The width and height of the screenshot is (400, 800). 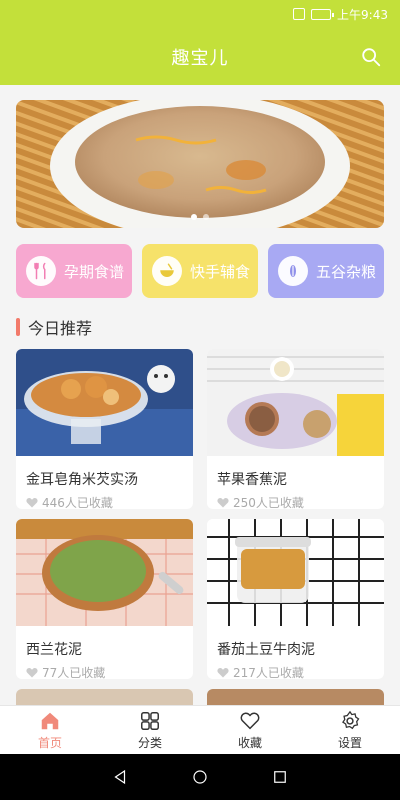 I want to click on banner-image, so click(x=200, y=164).